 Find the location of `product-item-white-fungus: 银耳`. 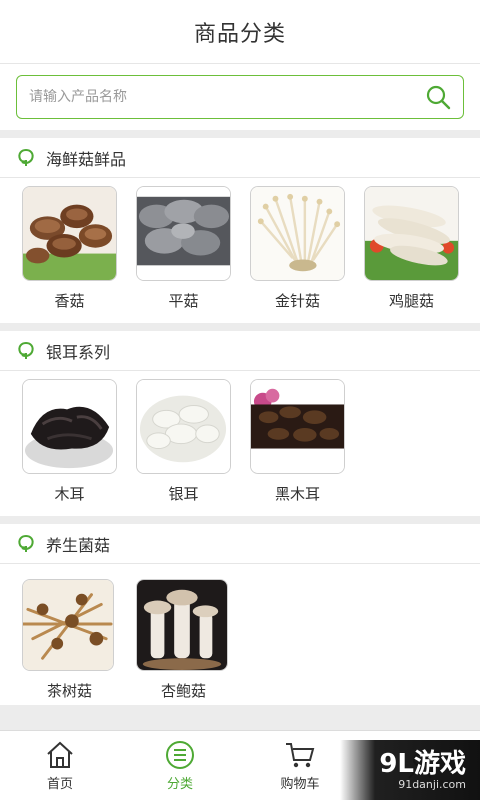

product-item-white-fungus: 银耳 is located at coordinates (193, 447).